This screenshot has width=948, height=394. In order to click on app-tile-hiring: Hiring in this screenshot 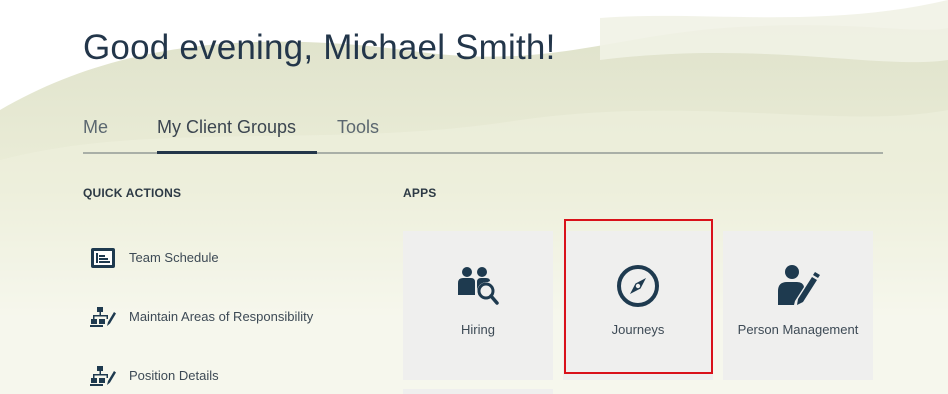, I will do `click(478, 305)`.